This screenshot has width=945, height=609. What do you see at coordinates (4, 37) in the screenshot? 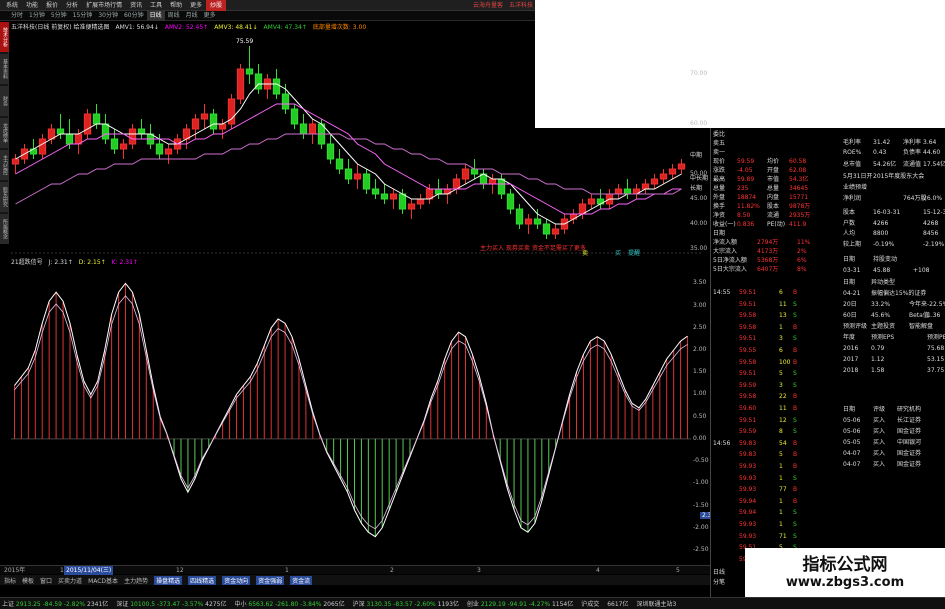
I see `left-tab-0: 技术分析` at bounding box center [4, 37].